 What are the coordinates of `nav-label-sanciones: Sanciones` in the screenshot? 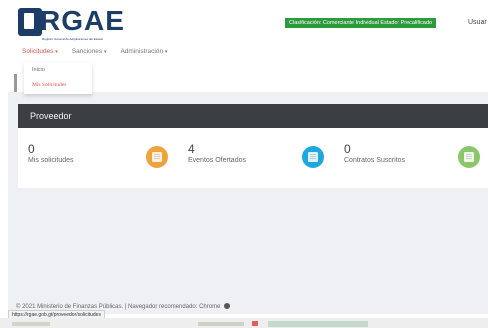 It's located at (87, 51).